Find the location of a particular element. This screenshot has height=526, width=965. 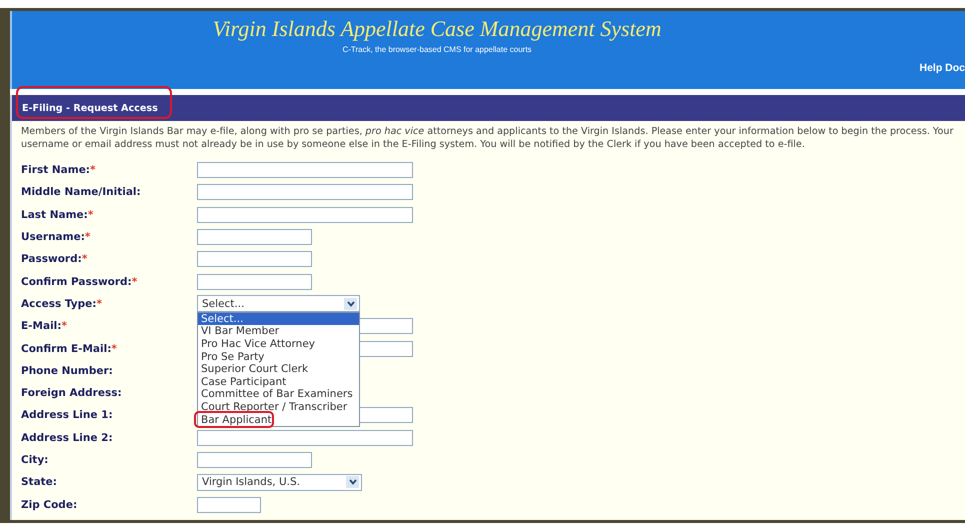

help-link: Help Doc is located at coordinates (942, 68).